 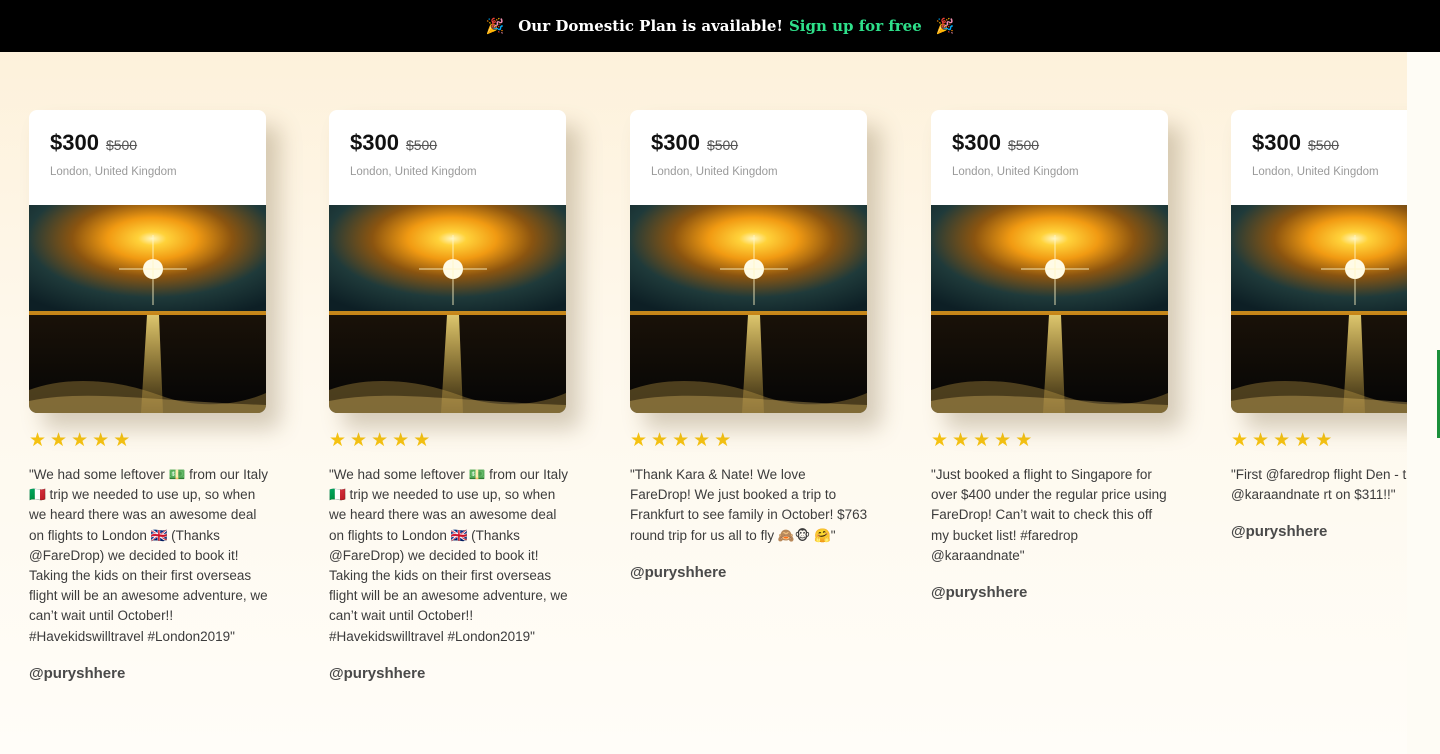 What do you see at coordinates (855, 26) in the screenshot?
I see `sign-up-link: Sign up for free` at bounding box center [855, 26].